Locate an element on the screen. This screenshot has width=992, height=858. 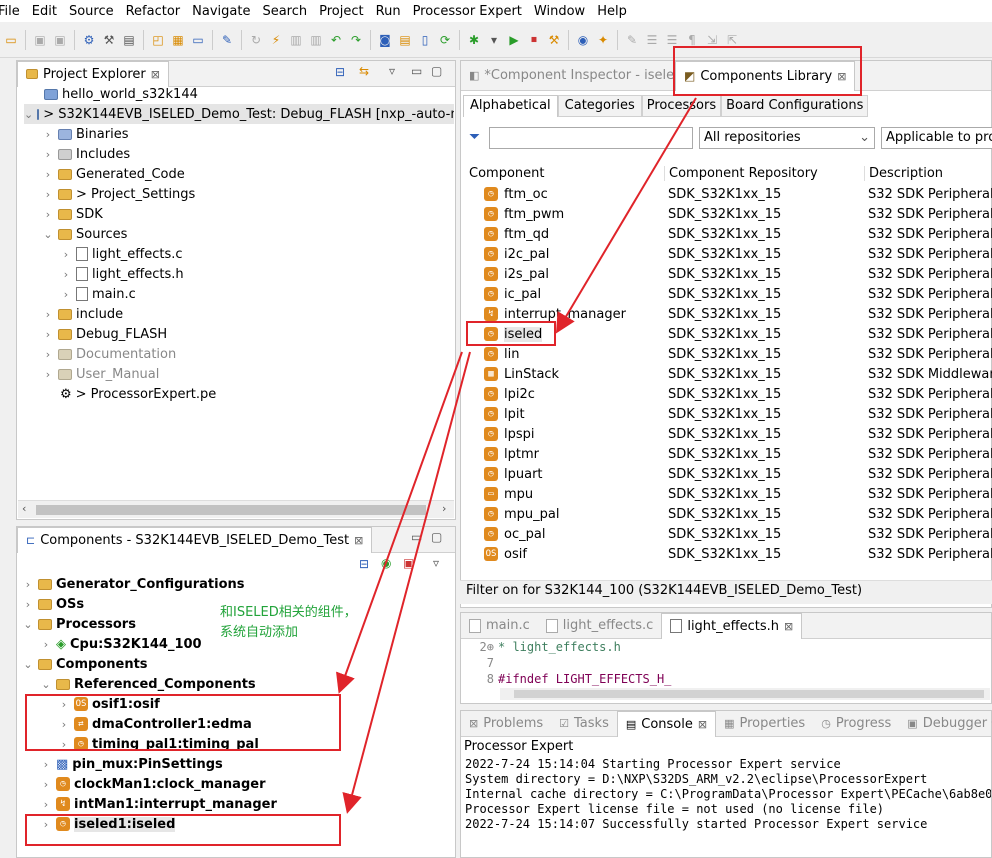
tab-light-effects-c: light_effects.c is located at coordinates (600, 626).